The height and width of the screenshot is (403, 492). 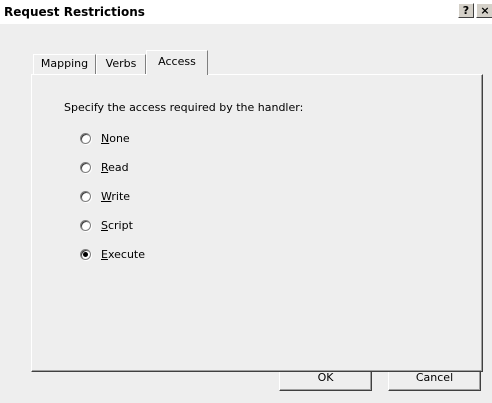 I want to click on radio-read-label: Read, so click(x=115, y=167).